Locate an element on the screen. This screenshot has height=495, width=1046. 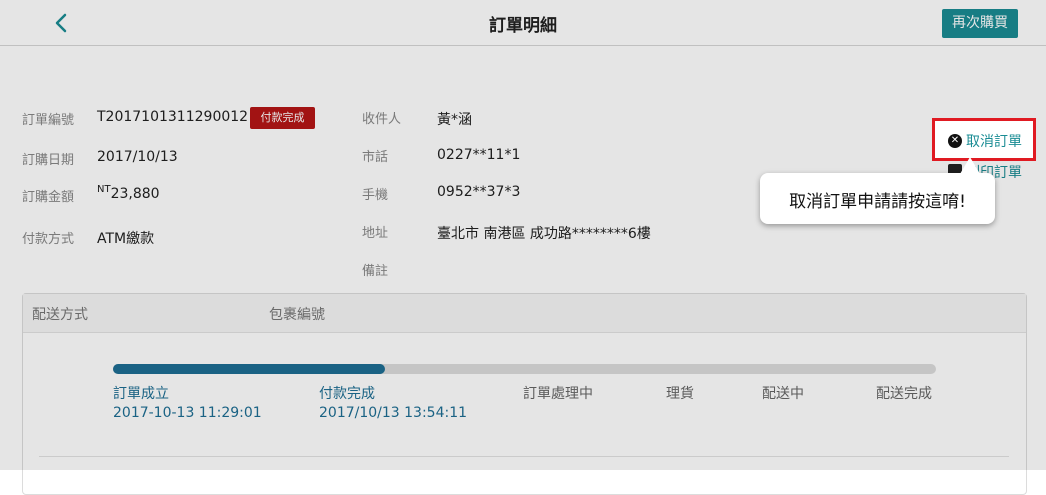
address-label: 地址 is located at coordinates (375, 233).